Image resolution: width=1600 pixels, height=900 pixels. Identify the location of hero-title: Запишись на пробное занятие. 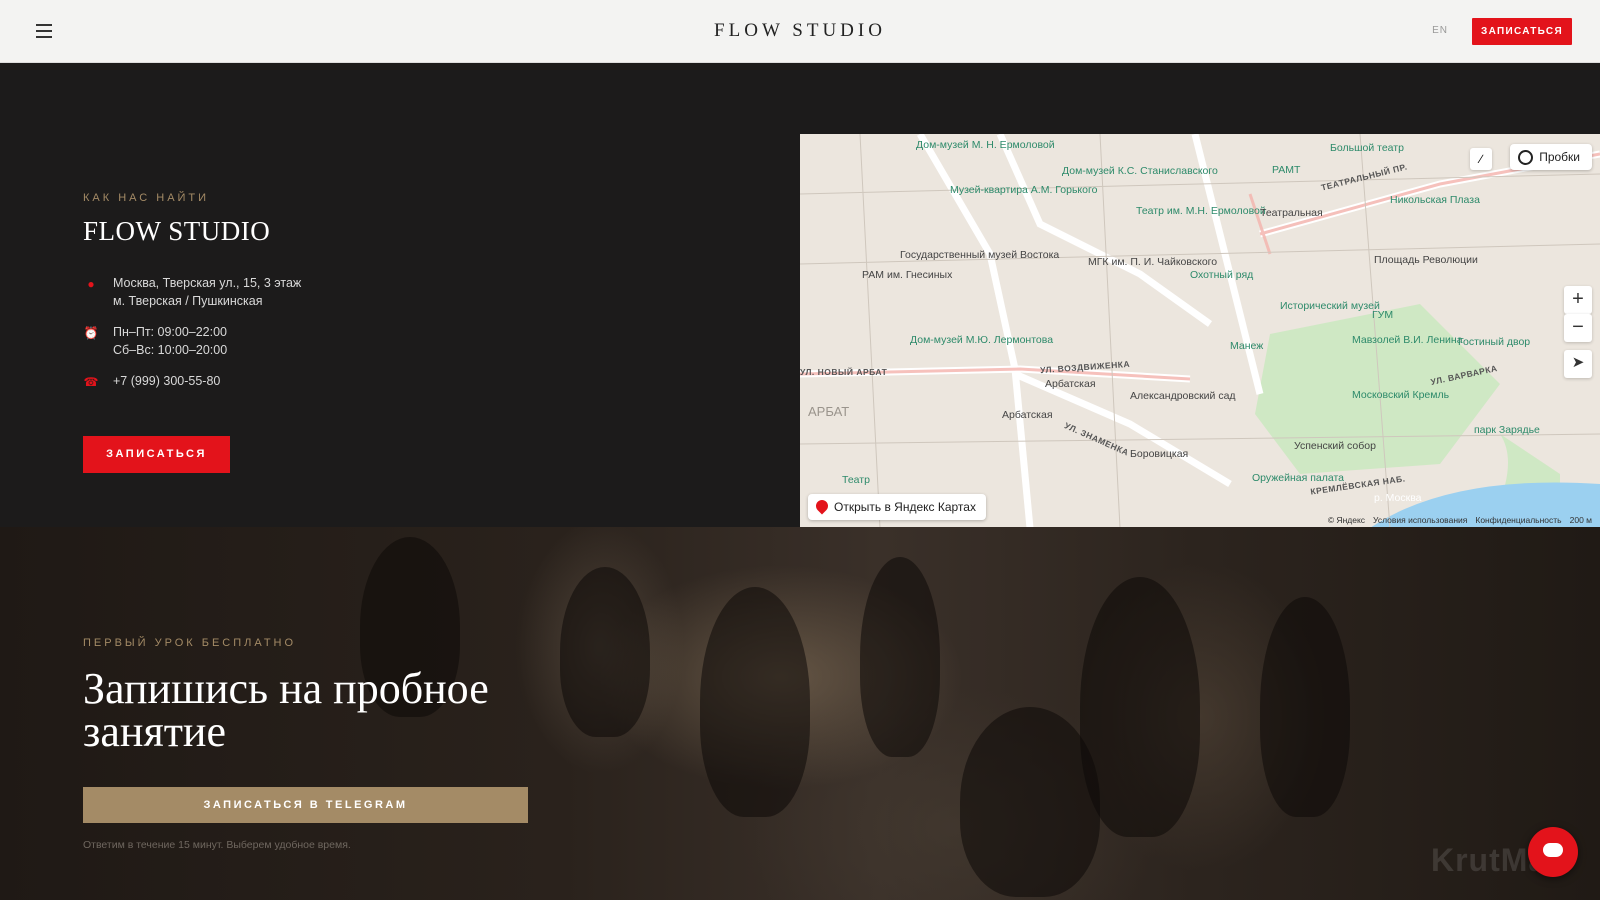
(286, 710).